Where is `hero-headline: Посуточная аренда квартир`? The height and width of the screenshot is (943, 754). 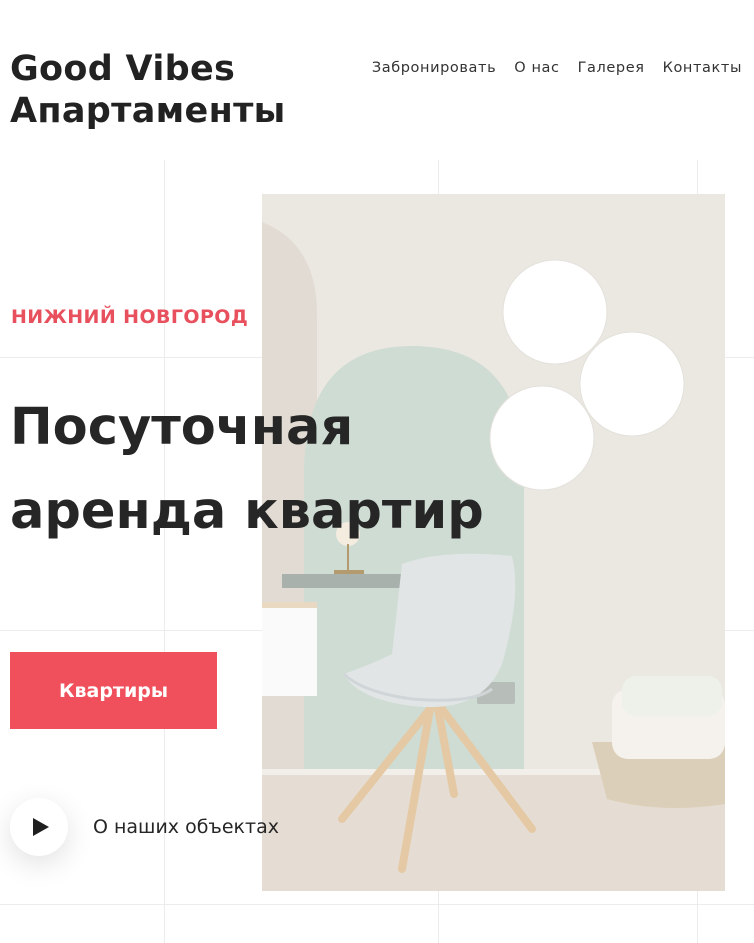 hero-headline: Посуточная аренда квартир is located at coordinates (270, 470).